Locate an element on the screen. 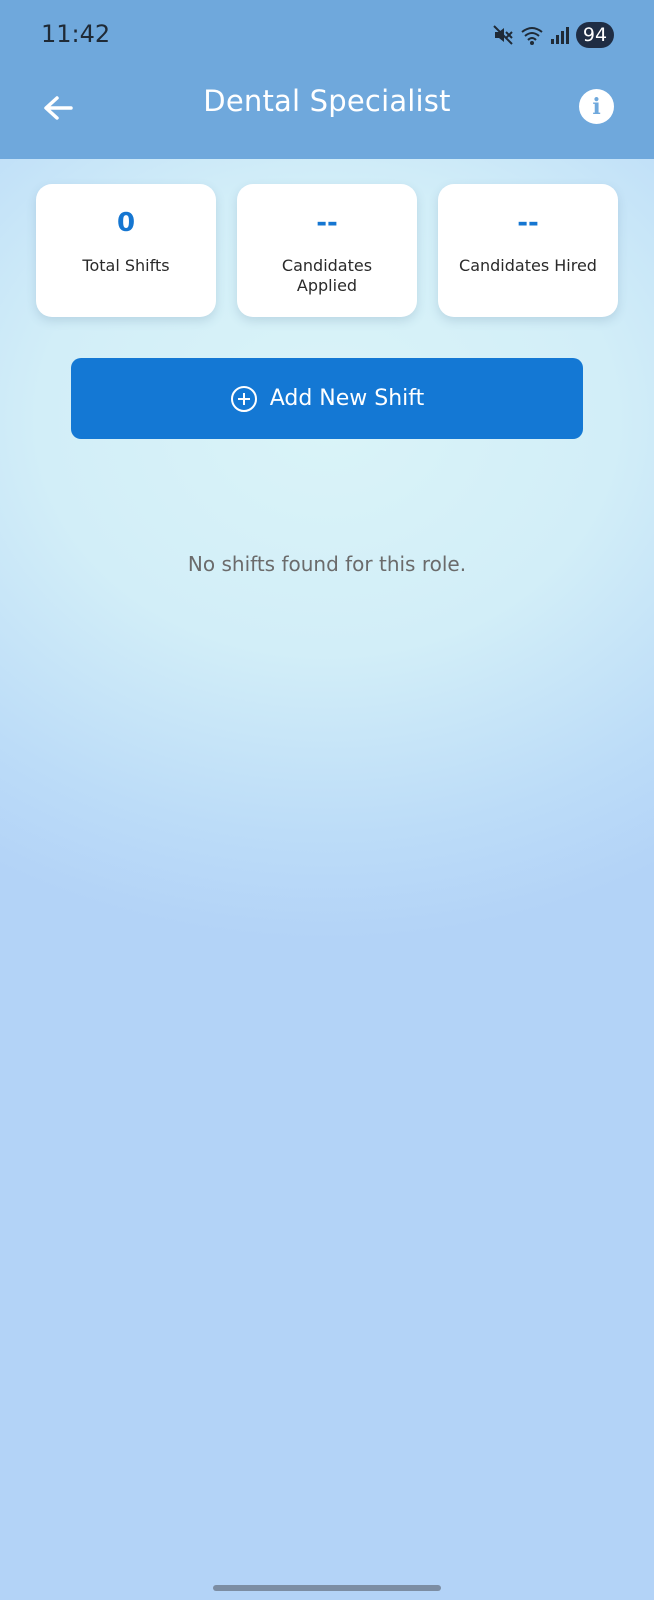 Image resolution: width=654 pixels, height=1600 pixels. stat-label: Total Shifts is located at coordinates (126, 265).